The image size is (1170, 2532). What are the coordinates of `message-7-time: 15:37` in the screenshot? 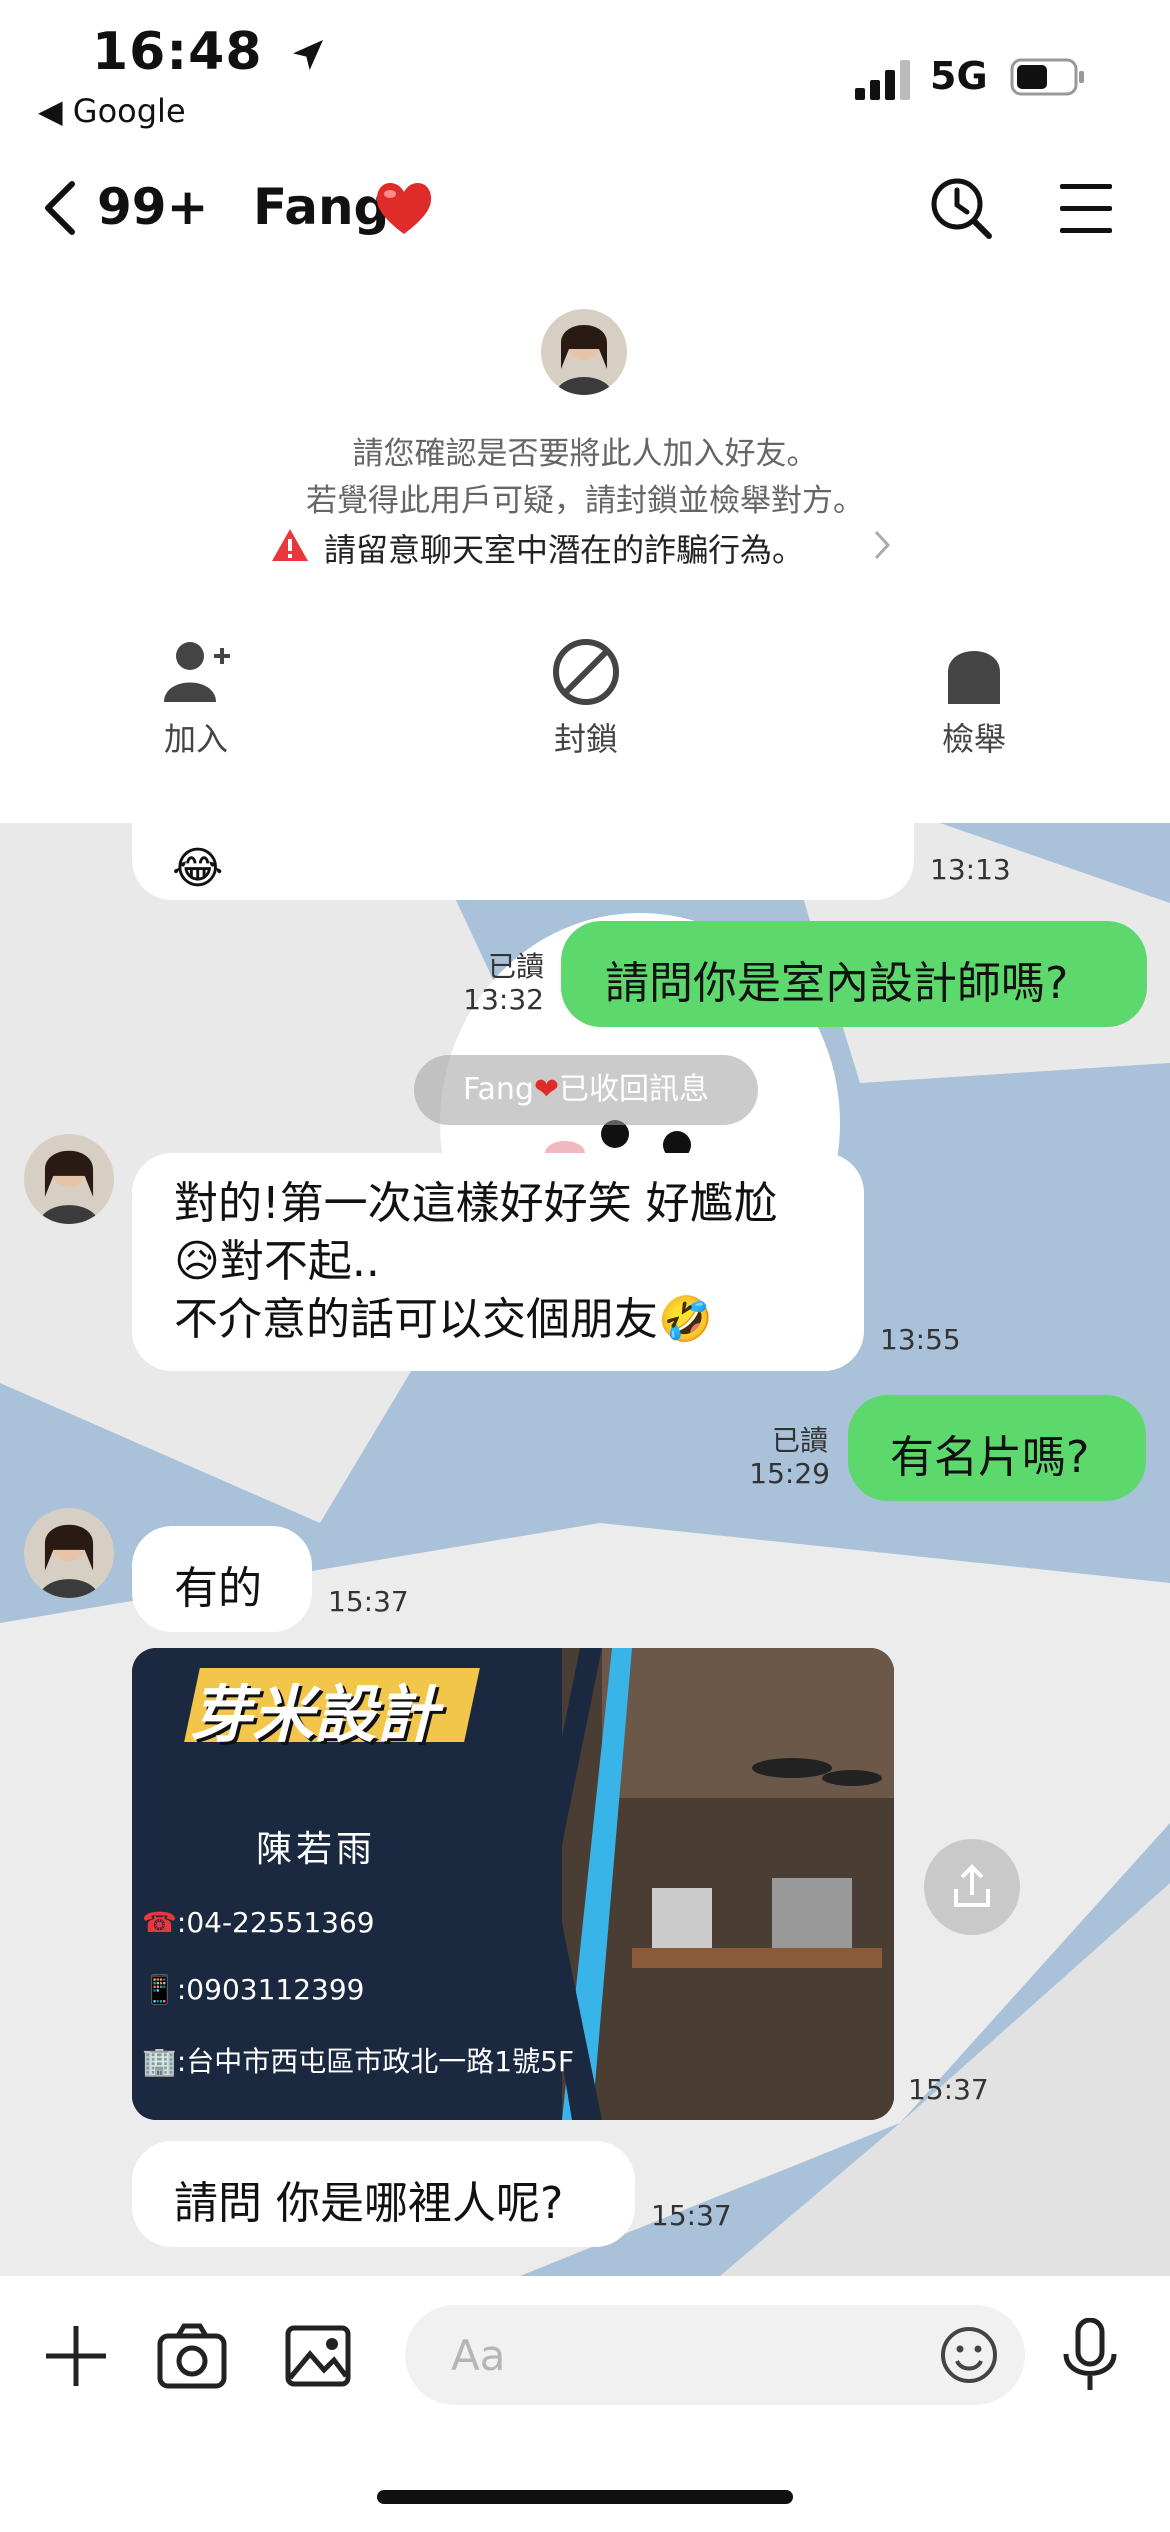 It's located at (691, 2215).